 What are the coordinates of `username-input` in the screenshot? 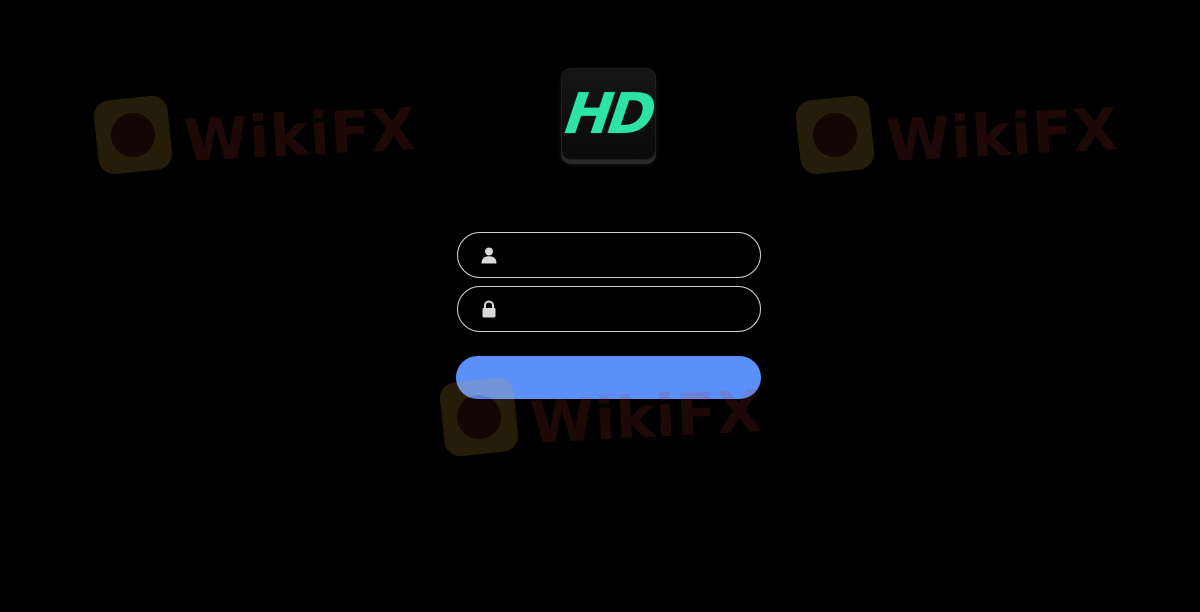 It's located at (629, 255).